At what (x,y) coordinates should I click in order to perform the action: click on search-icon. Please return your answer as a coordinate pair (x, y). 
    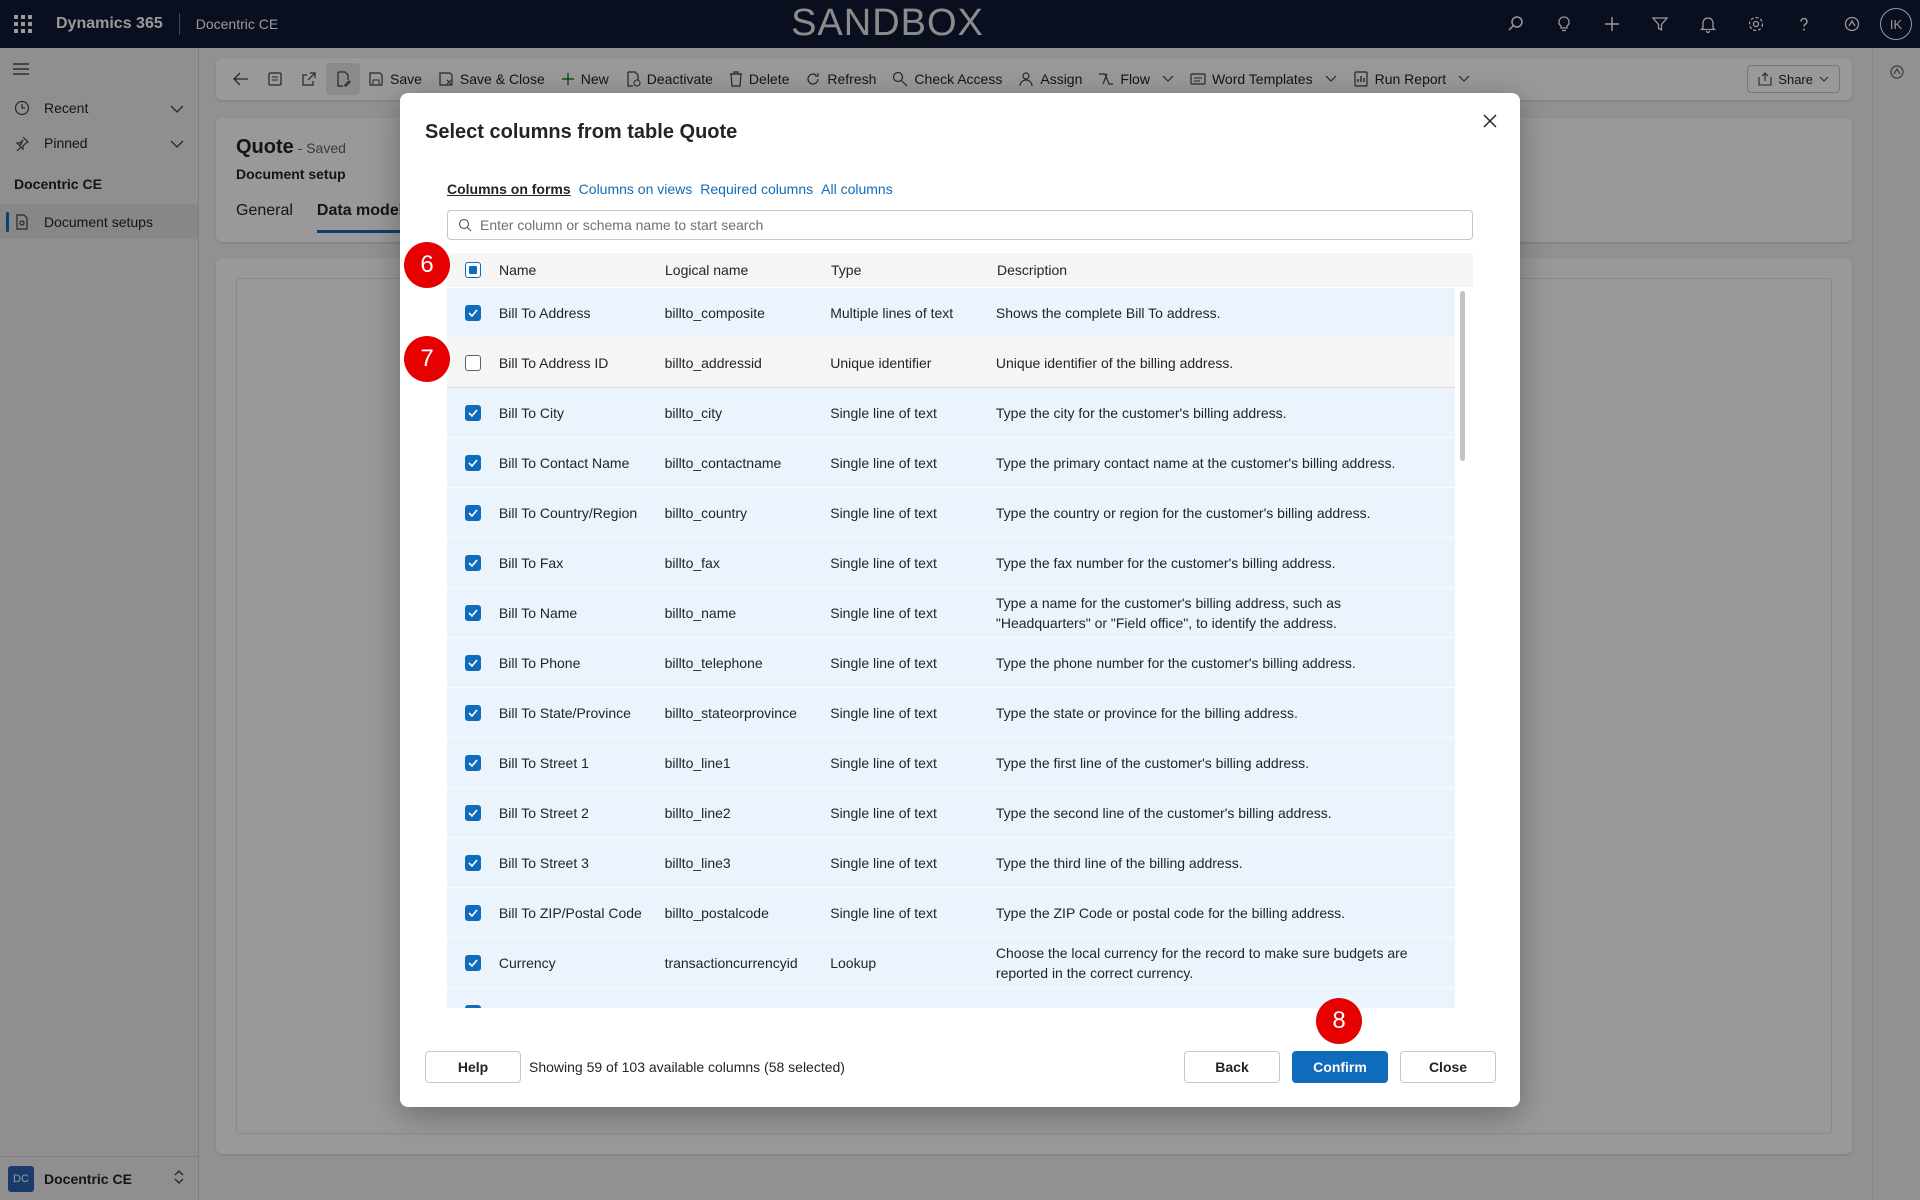
    Looking at the image, I should click on (465, 225).